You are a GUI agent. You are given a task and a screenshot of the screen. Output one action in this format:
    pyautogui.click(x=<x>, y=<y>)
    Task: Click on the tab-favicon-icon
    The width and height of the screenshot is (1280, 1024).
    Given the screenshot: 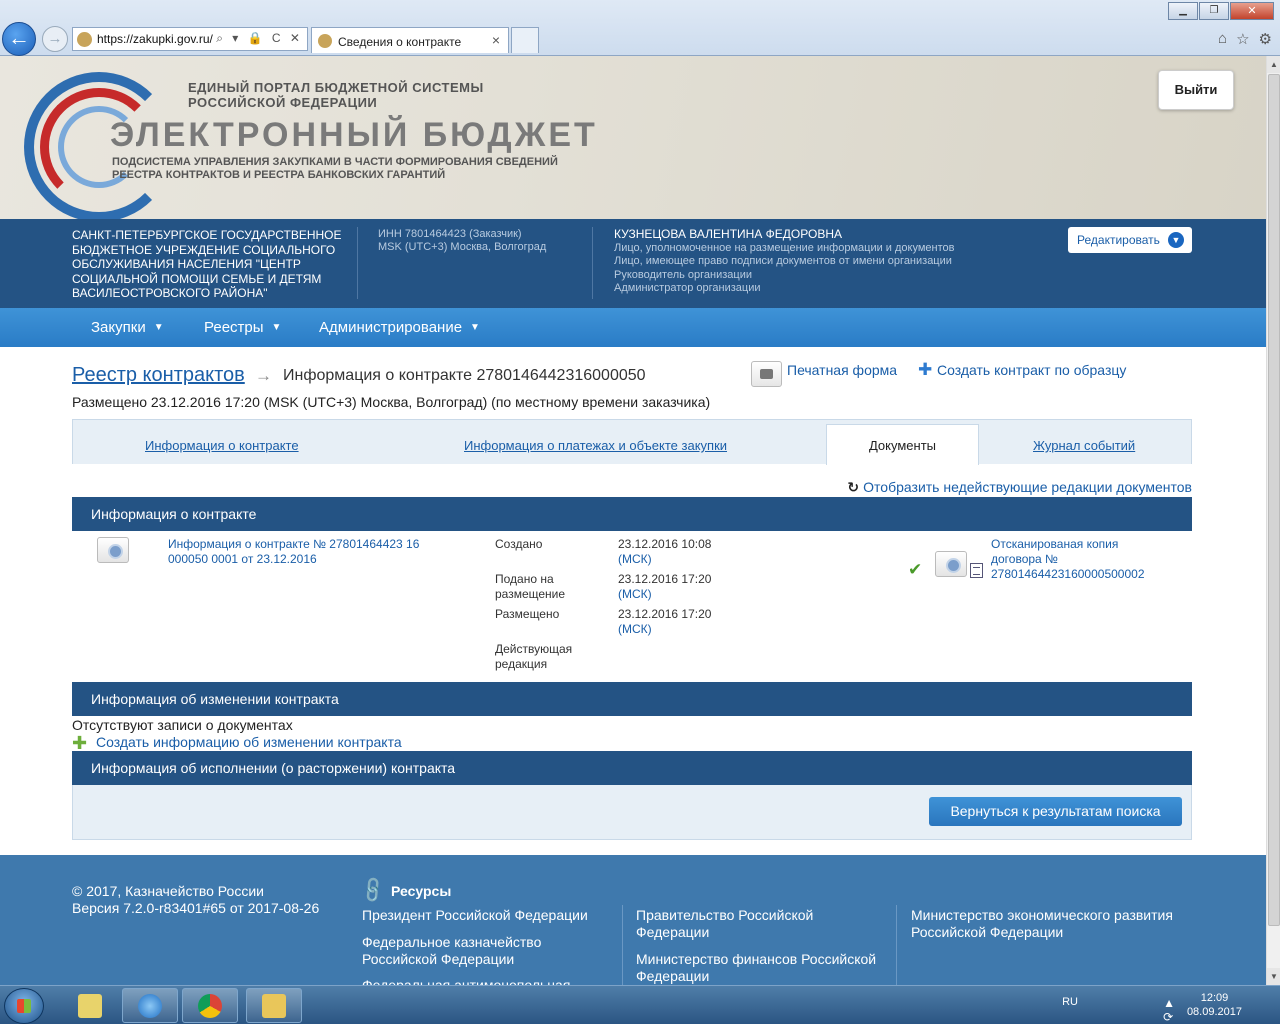 What is the action you would take?
    pyautogui.click(x=325, y=41)
    